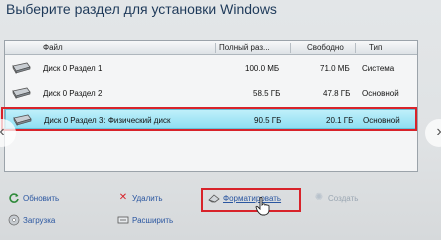 The height and width of the screenshot is (240, 441). I want to click on column-header-file: Файл, so click(53, 47).